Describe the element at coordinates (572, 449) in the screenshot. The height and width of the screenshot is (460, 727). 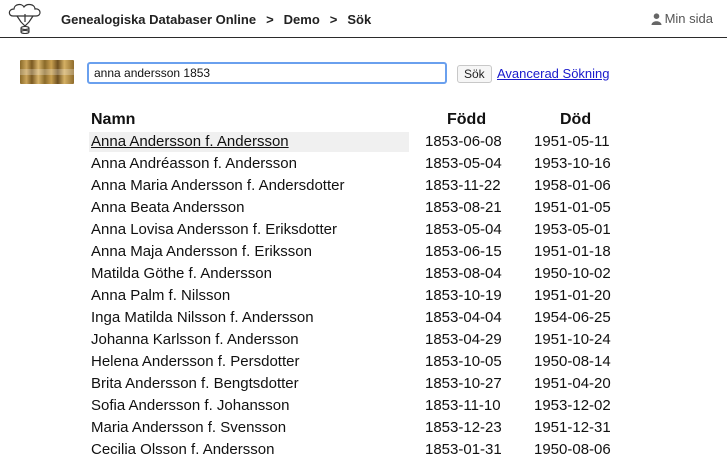
I see `death-date: 1950-08-06` at that location.